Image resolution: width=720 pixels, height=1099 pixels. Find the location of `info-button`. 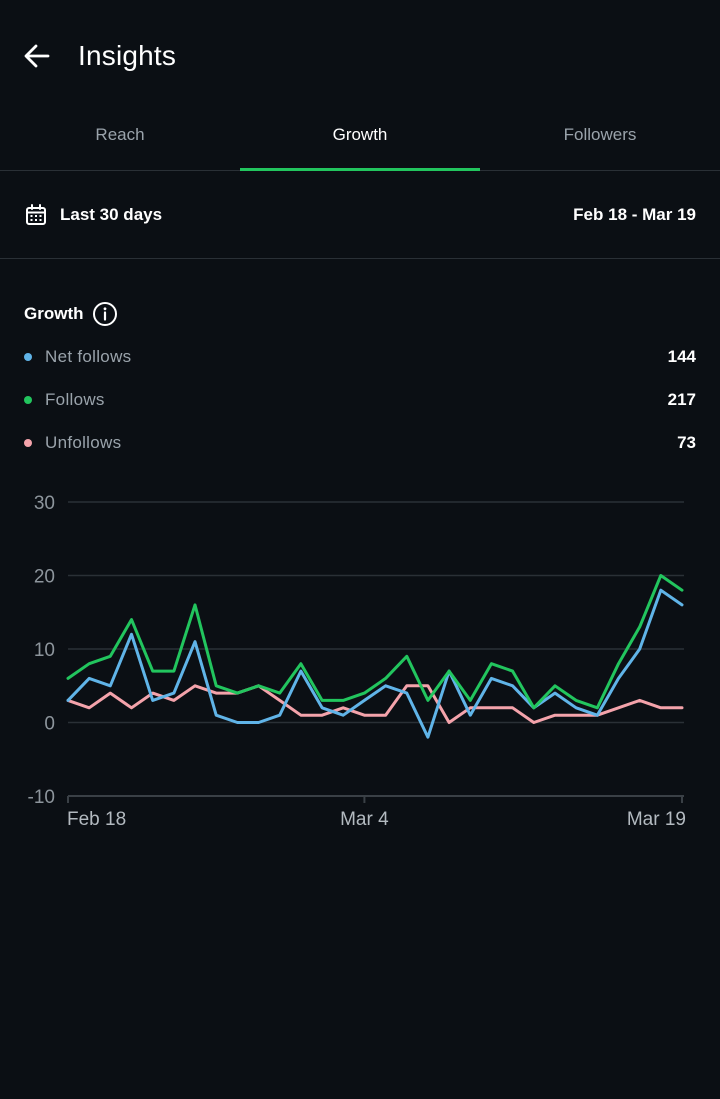

info-button is located at coordinates (105, 314).